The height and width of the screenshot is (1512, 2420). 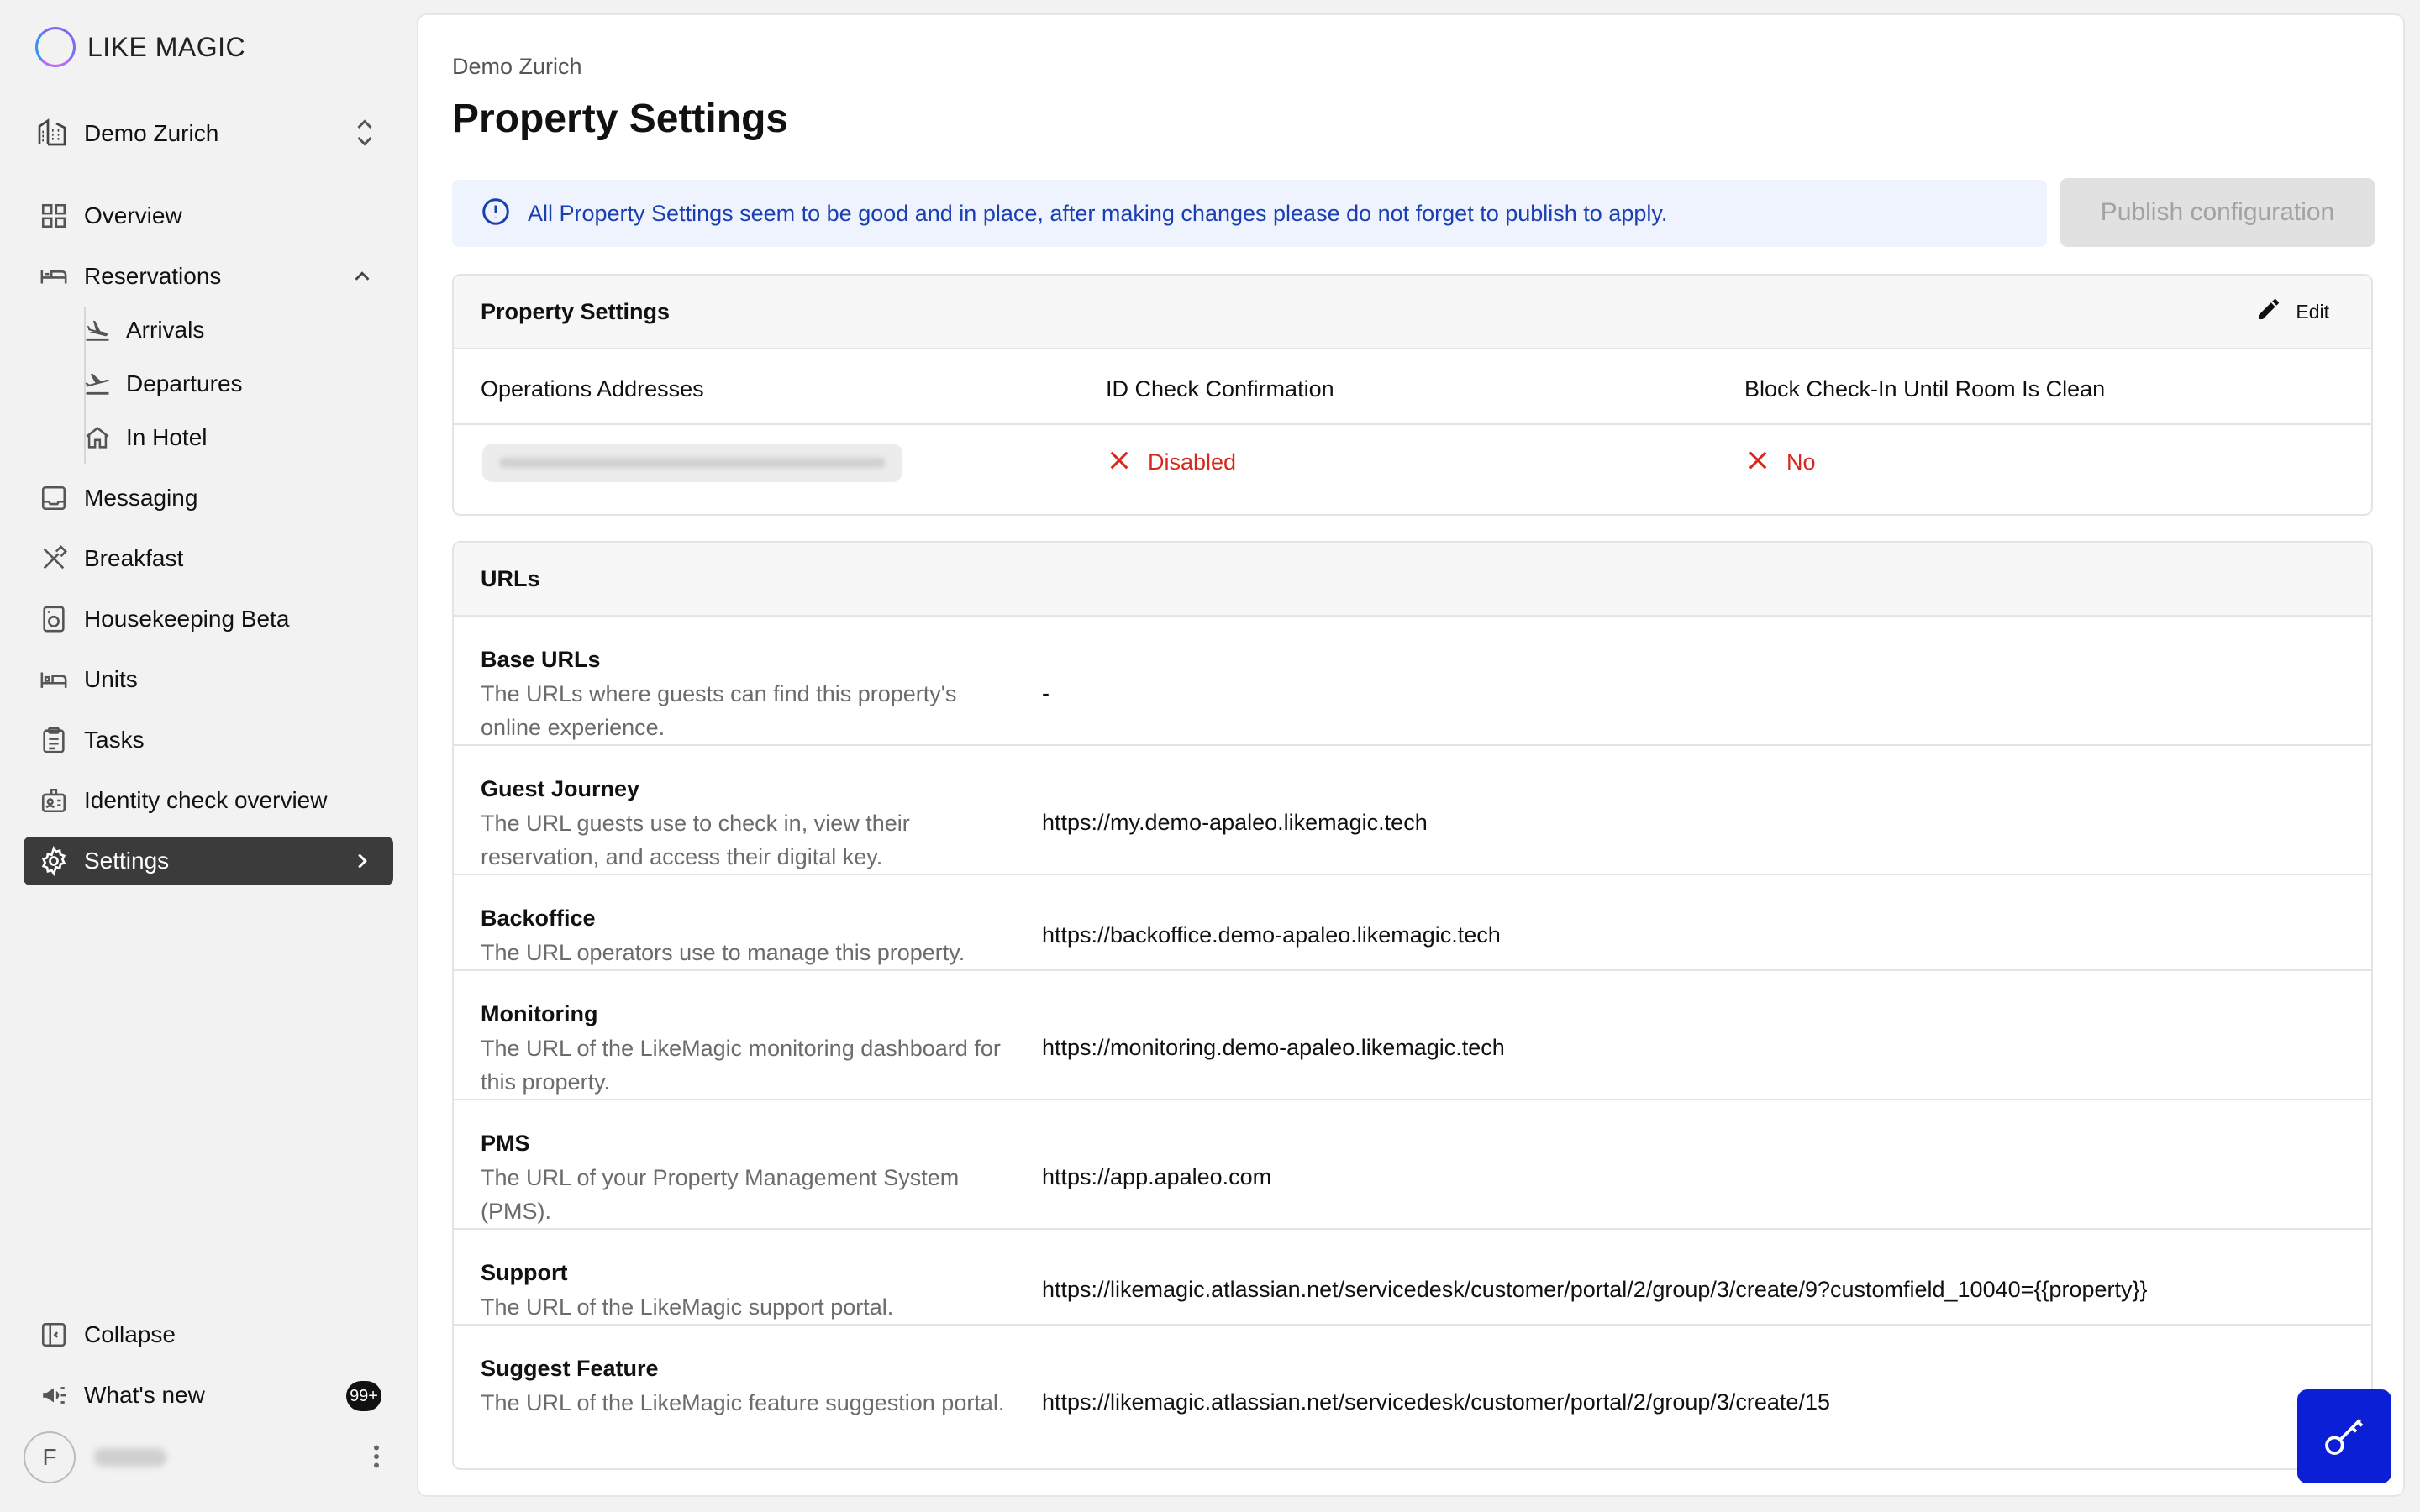 I want to click on edit-button: Edit, so click(x=2292, y=312).